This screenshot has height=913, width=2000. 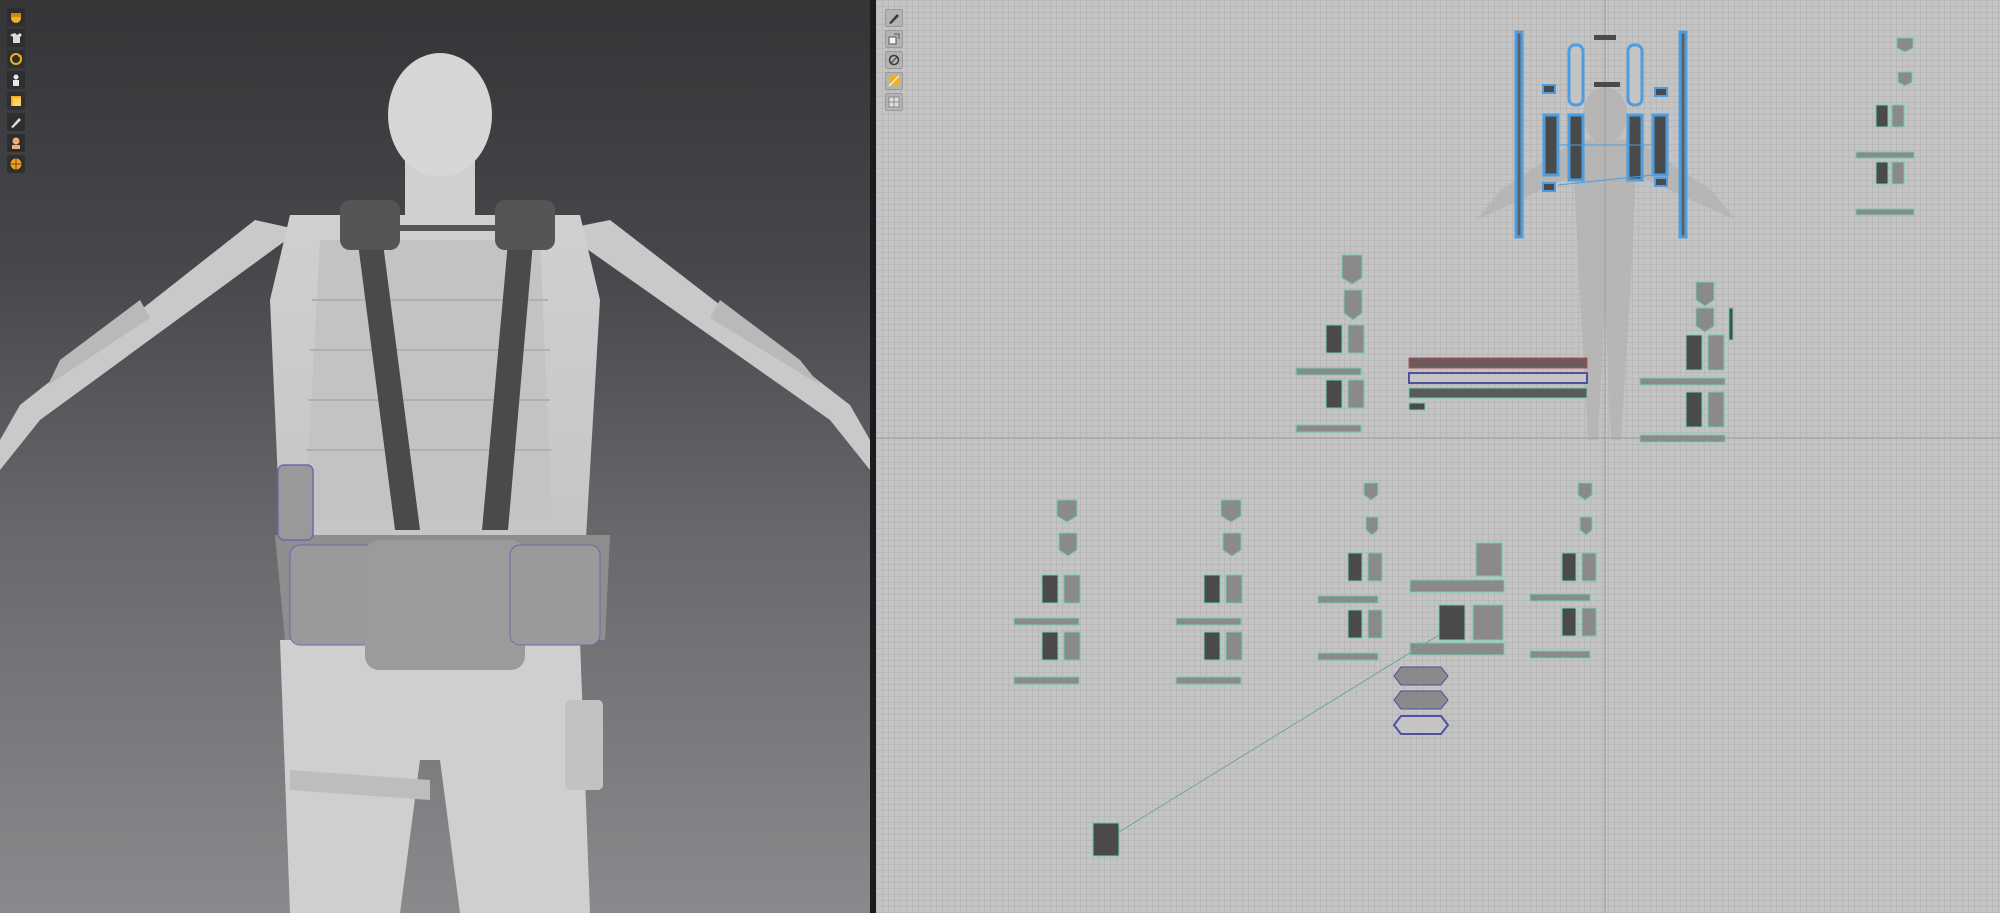 What do you see at coordinates (16, 122) in the screenshot?
I see `texture-brush-icon` at bounding box center [16, 122].